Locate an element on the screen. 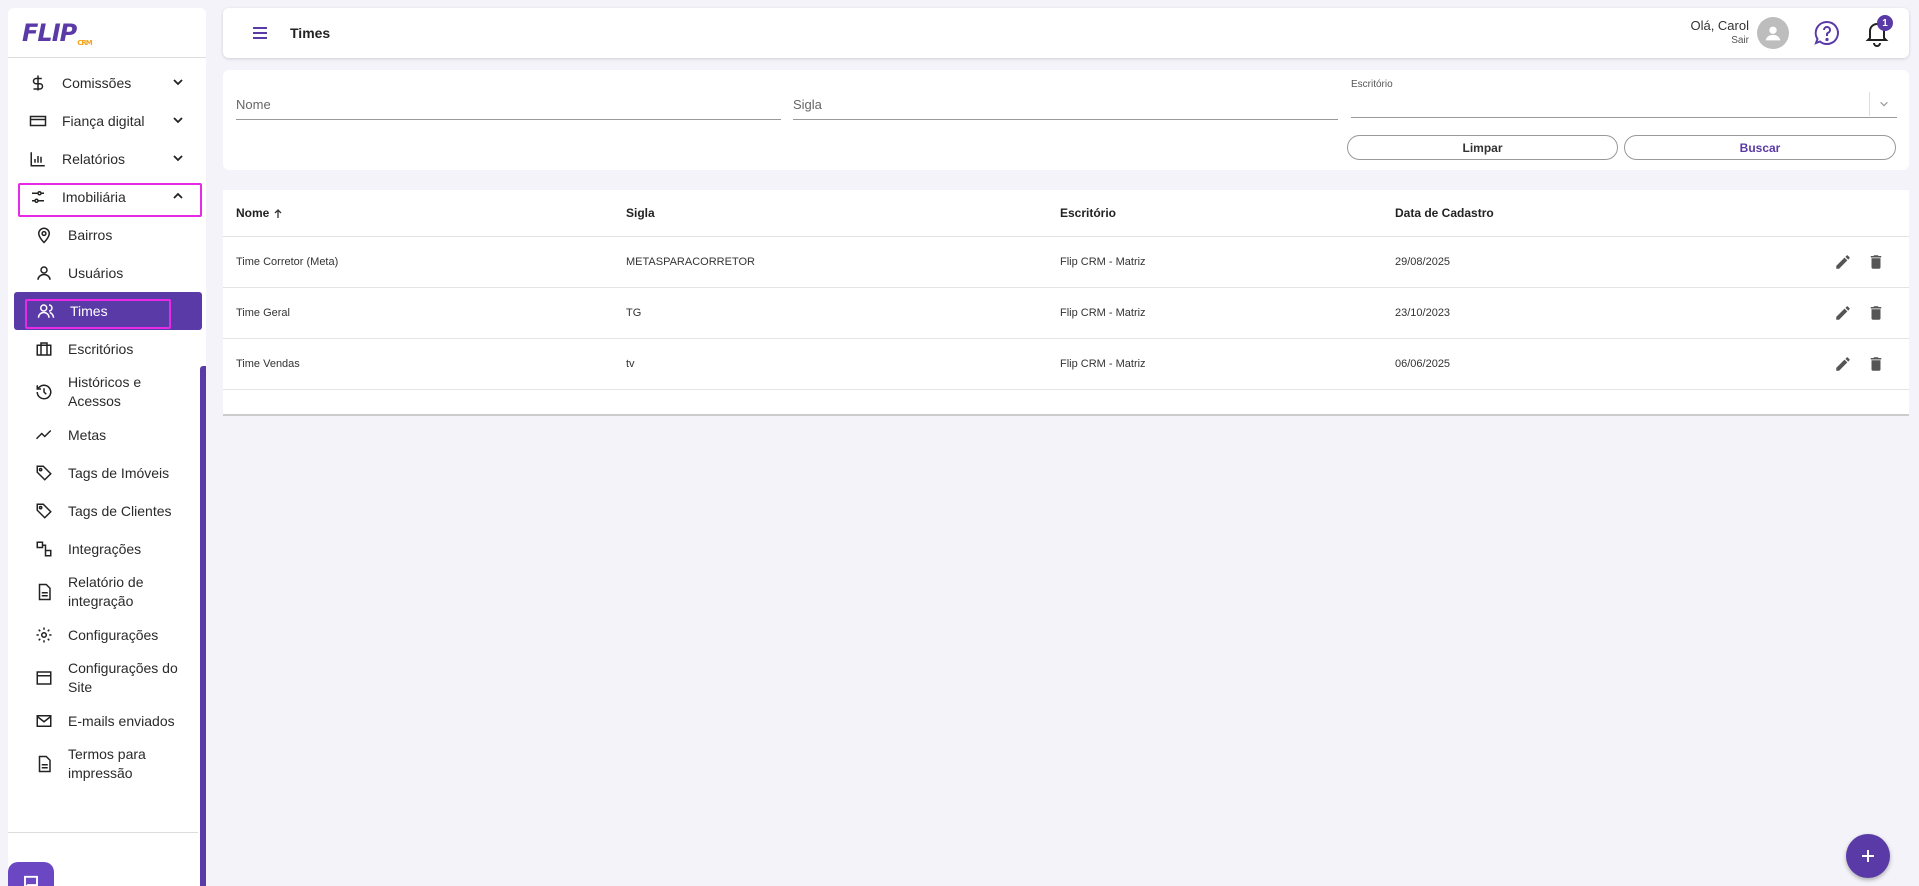 This screenshot has width=1919, height=886. chevron-up-icon is located at coordinates (178, 195).